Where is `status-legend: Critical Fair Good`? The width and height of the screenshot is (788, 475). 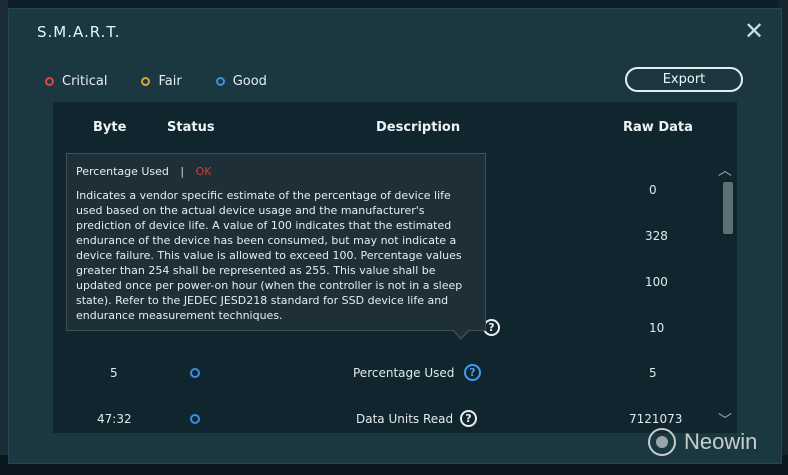
status-legend: Critical Fair Good is located at coordinates (173, 81).